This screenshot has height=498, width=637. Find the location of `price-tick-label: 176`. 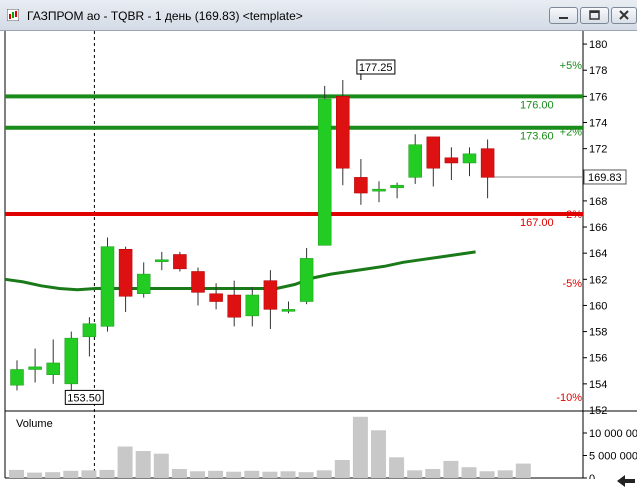

price-tick-label: 176 is located at coordinates (598, 97).